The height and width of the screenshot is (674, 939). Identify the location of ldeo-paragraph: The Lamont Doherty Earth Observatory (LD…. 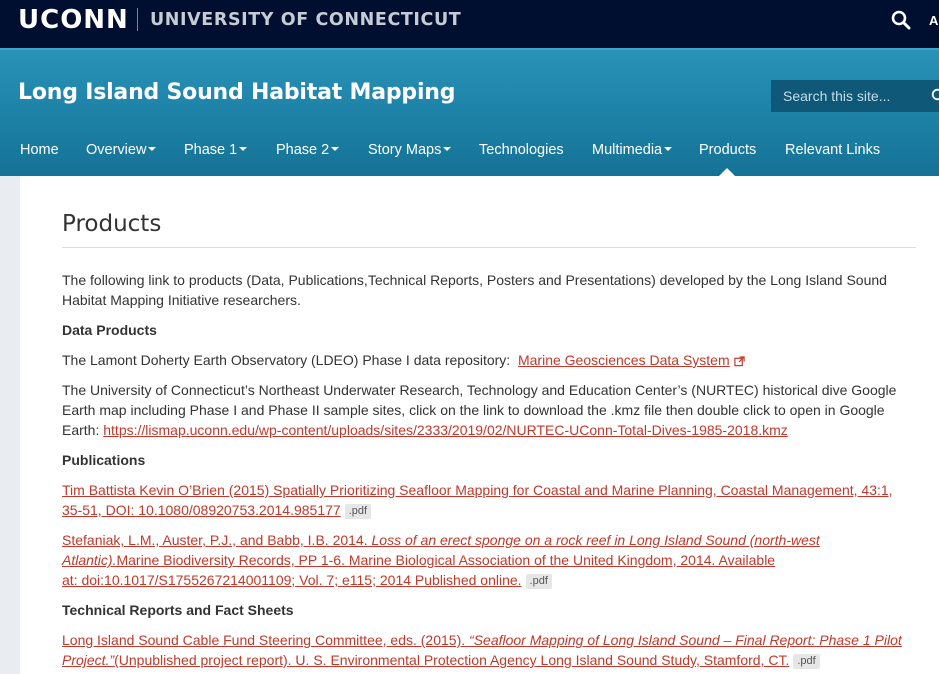
(492, 360).